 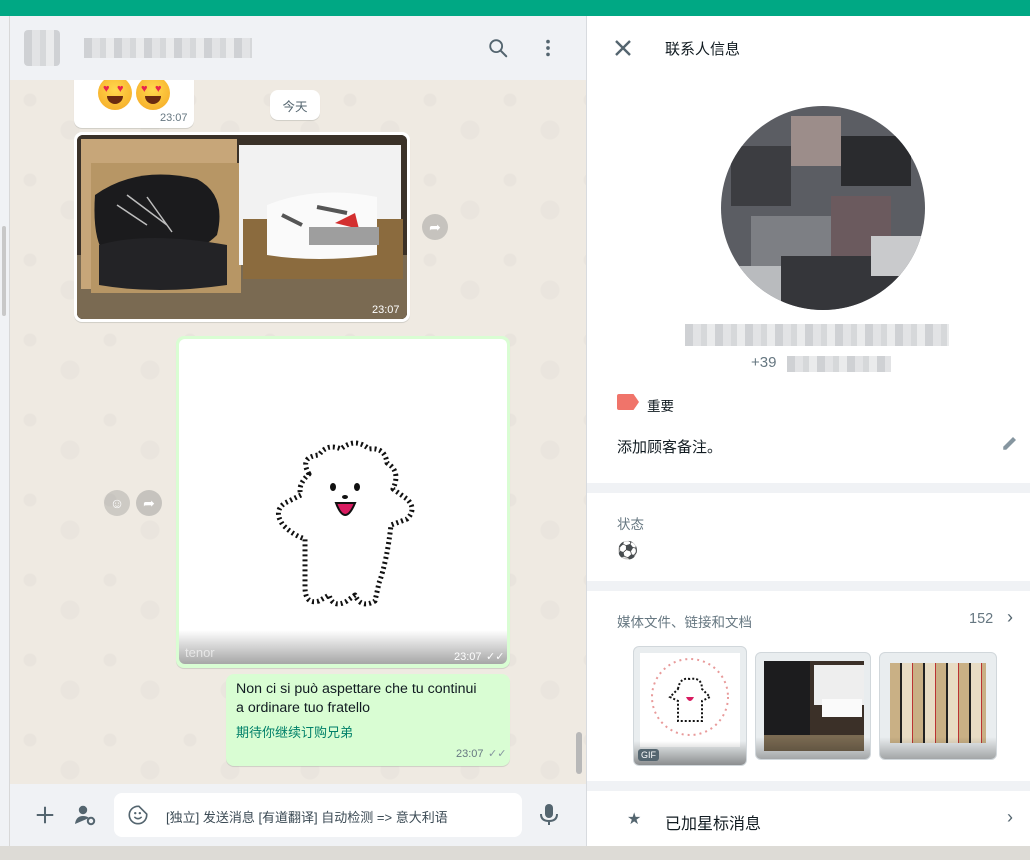 I want to click on message-gif: tenor ⌄ 23:07 ✓✓, so click(x=343, y=502).